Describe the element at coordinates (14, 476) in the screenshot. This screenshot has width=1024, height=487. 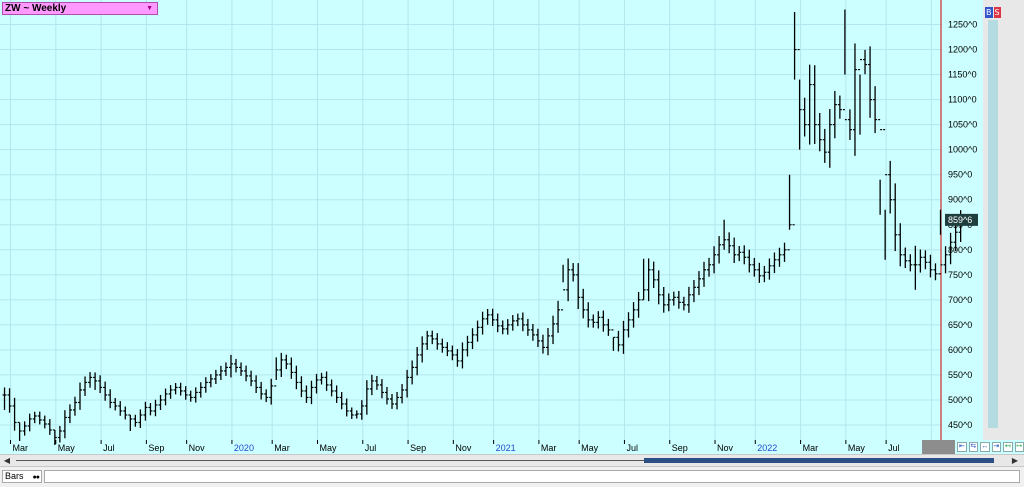
I see `chart-type-label: Bars` at that location.